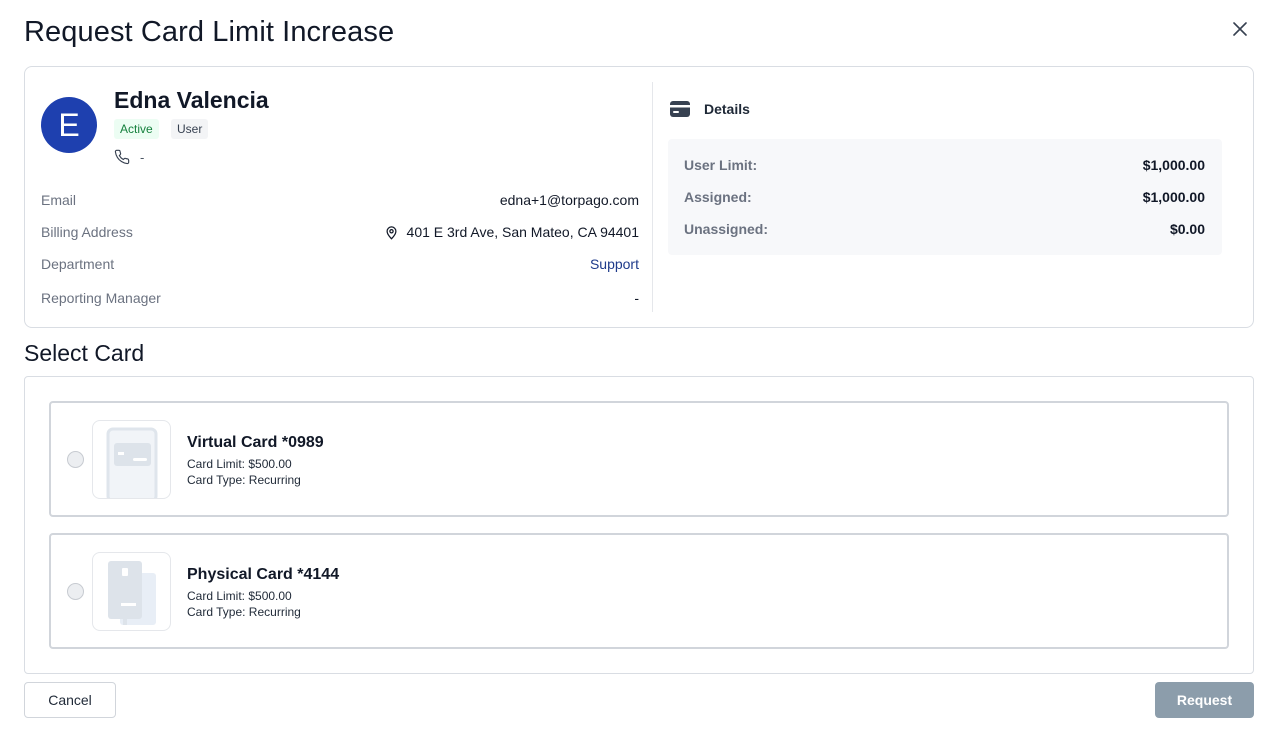  Describe the element at coordinates (136, 129) in the screenshot. I see `status-badge: Active` at that location.